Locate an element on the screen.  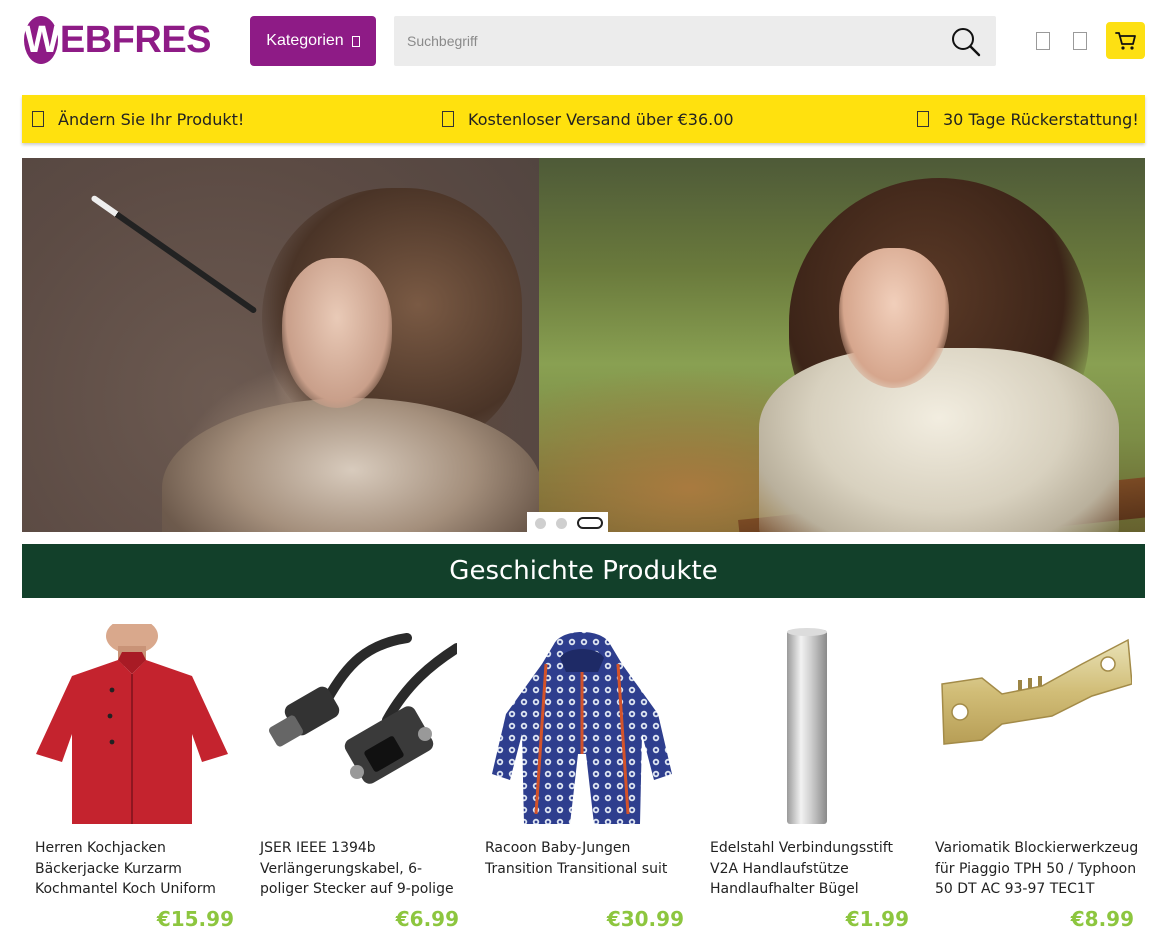
truck-icon is located at coordinates (448, 119).